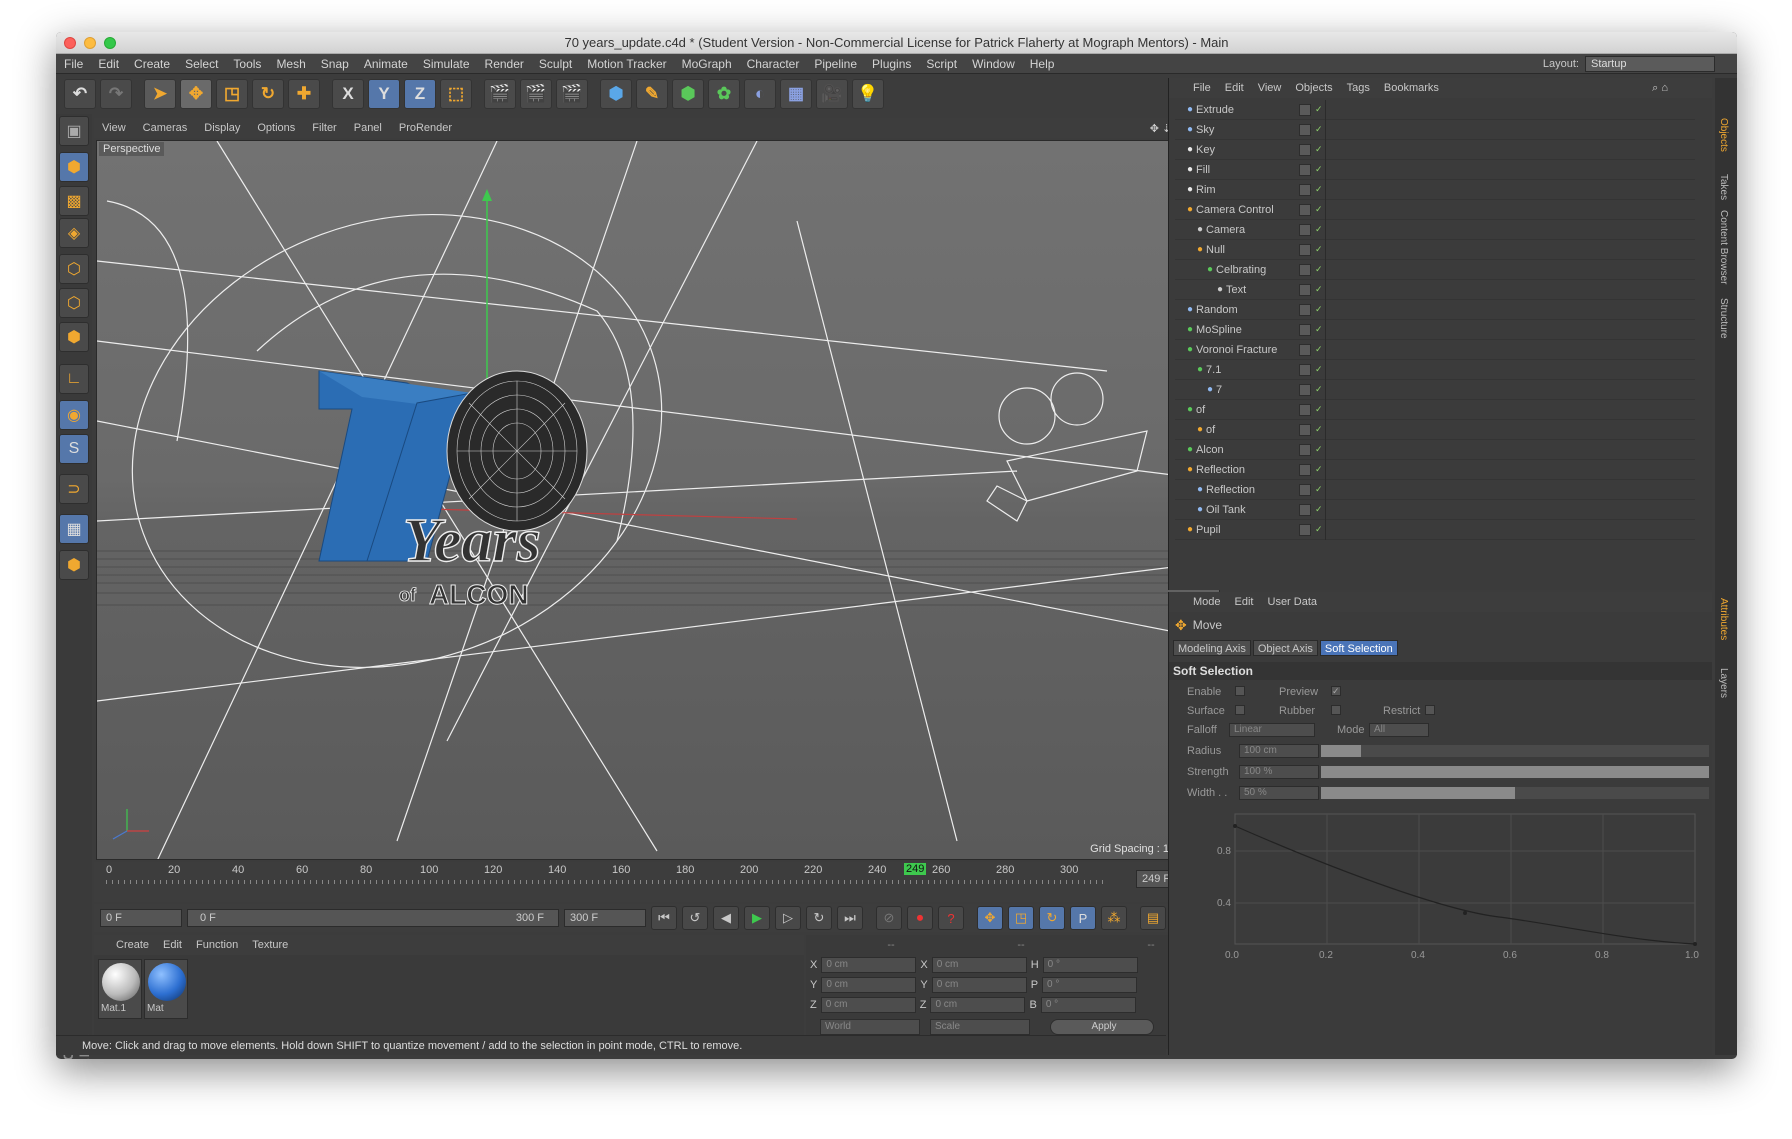 The image size is (1792, 1139). What do you see at coordinates (990, 918) in the screenshot?
I see `record-position-button: ✥` at bounding box center [990, 918].